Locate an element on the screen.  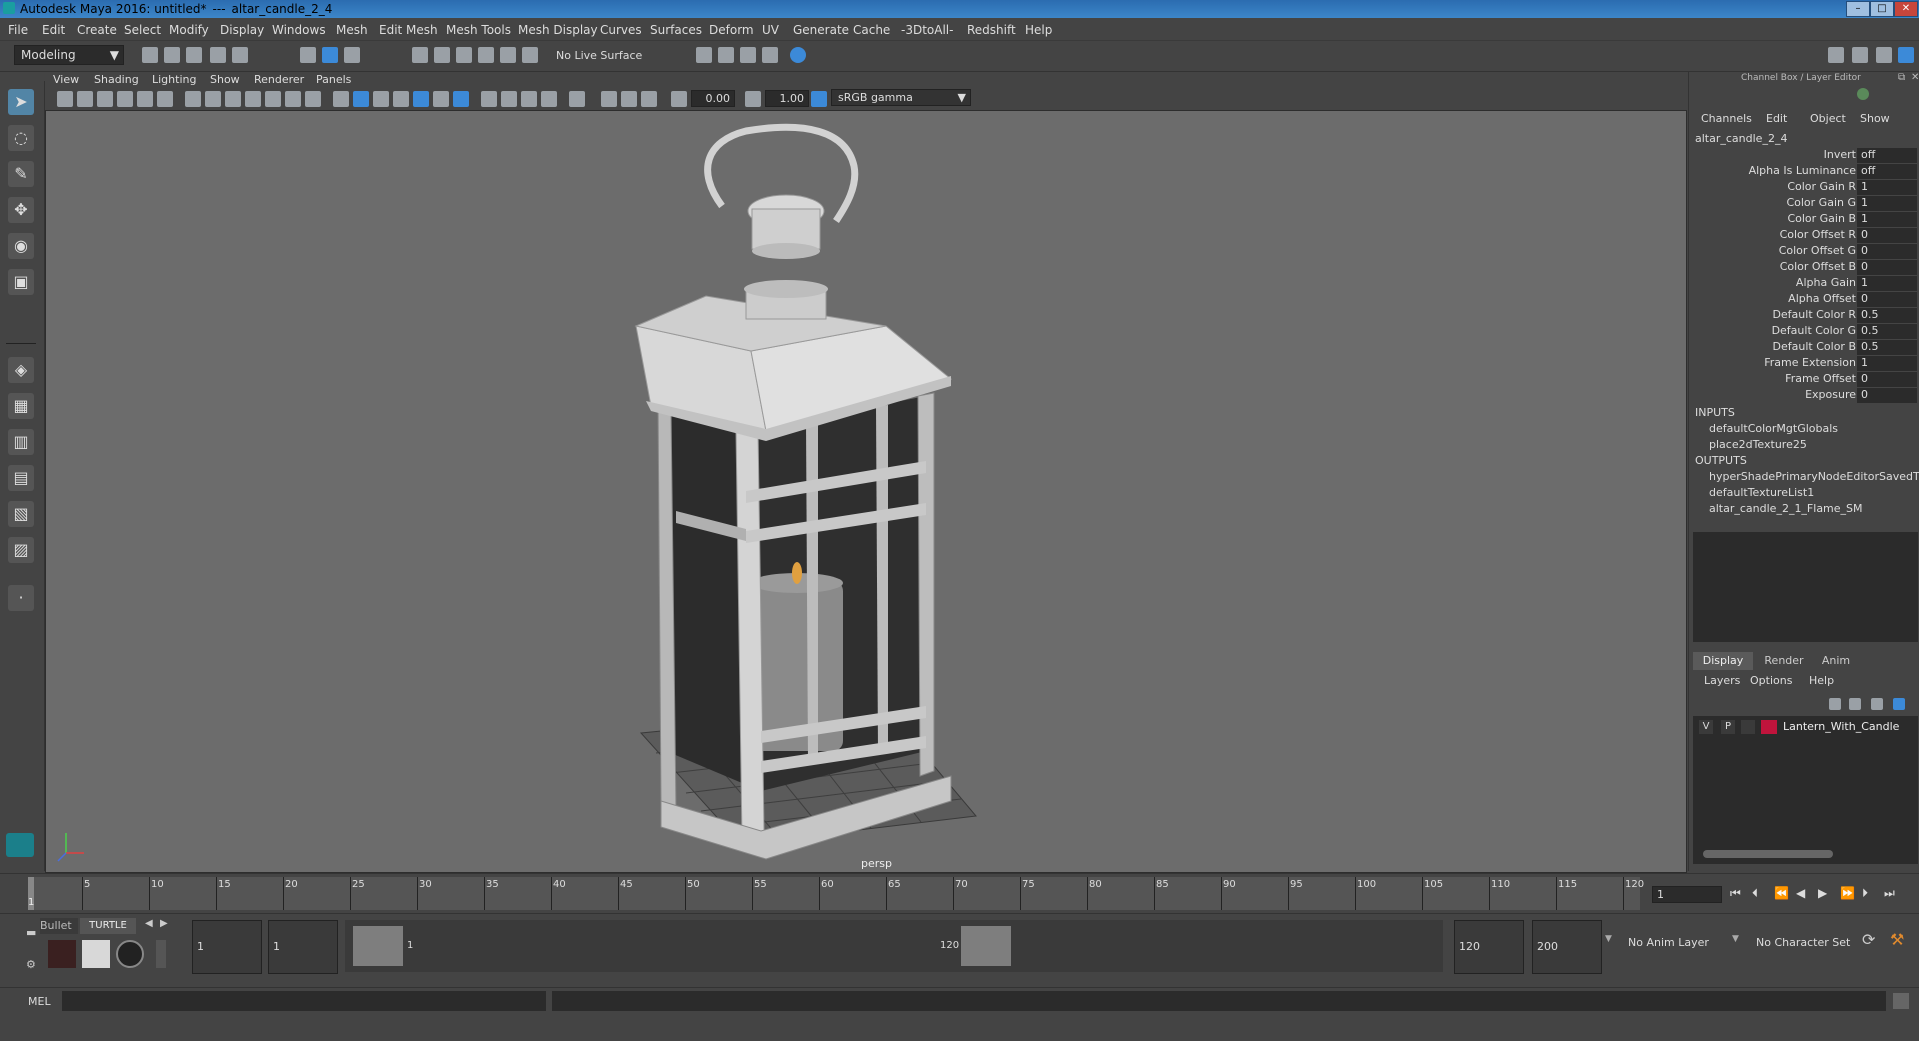
ipr-render-icon is located at coordinates (726, 55).